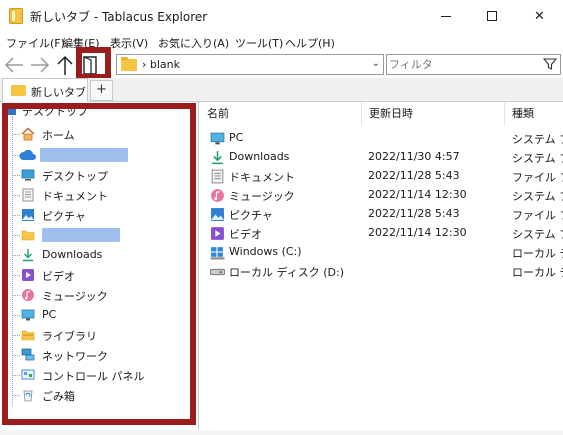 This screenshot has width=563, height=435. I want to click on list-item: PC システム フ, so click(381, 138).